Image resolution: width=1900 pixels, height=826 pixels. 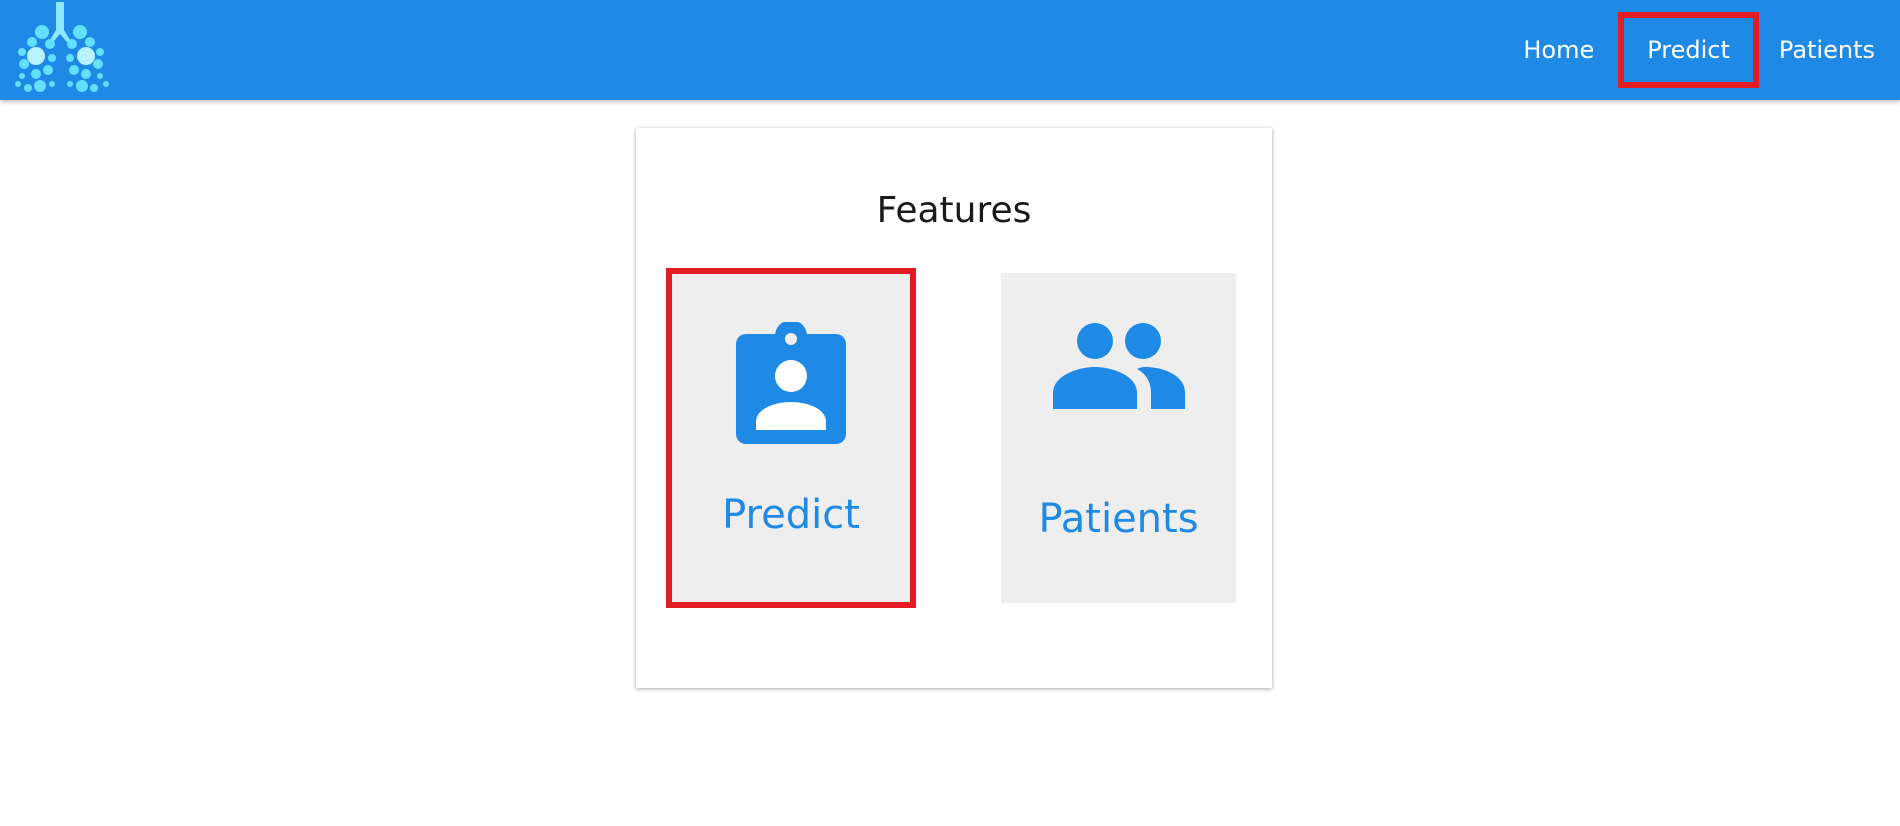 I want to click on top-navbar: Home Predict Patients, so click(x=950, y=50).